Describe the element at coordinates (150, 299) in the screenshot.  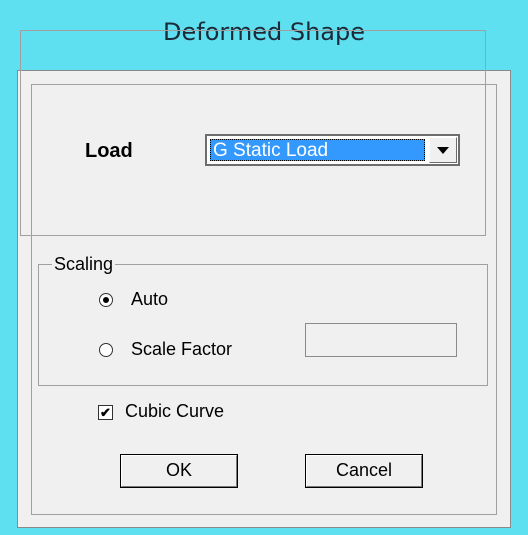
I see `radio-auto-label: Auto` at that location.